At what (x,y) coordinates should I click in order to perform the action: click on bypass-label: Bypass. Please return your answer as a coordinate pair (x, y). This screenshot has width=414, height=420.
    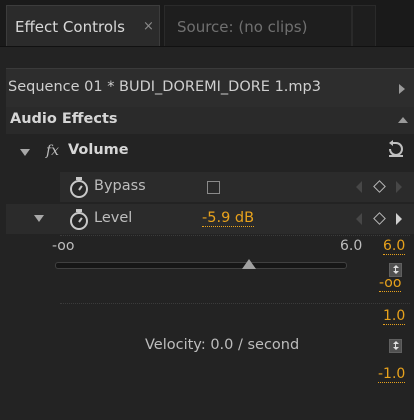
    Looking at the image, I should click on (120, 186).